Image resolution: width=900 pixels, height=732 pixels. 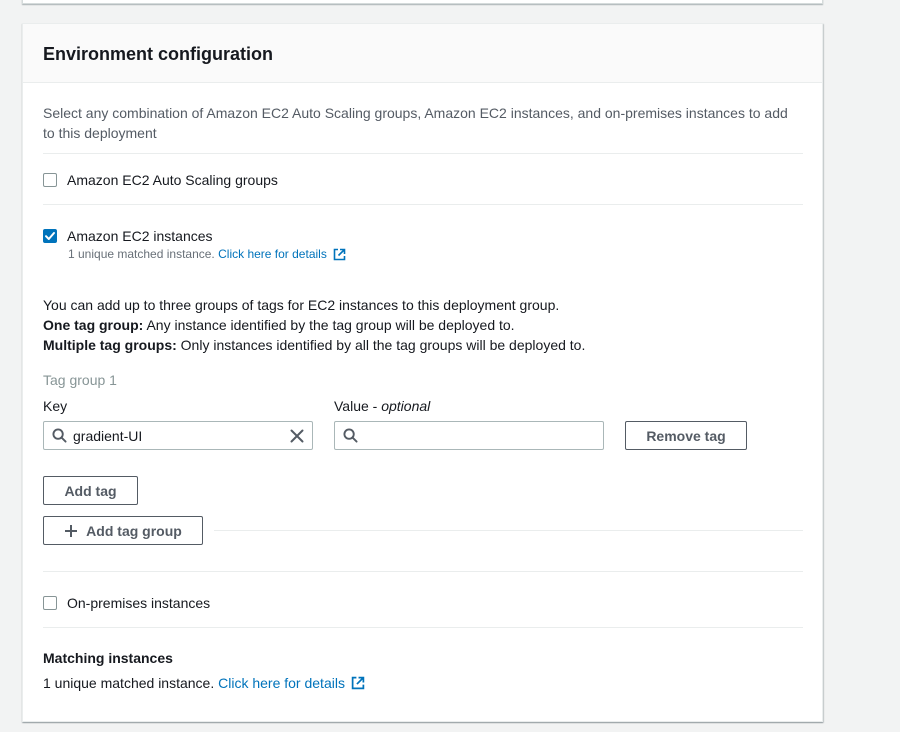 I want to click on plus-icon, so click(x=71, y=531).